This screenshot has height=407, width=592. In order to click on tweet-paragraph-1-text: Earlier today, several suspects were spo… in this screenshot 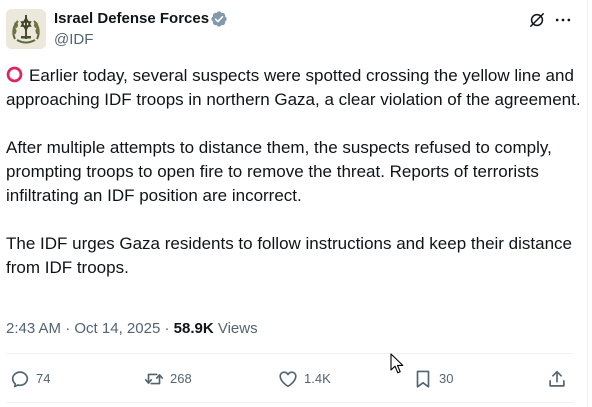, I will do `click(293, 87)`.